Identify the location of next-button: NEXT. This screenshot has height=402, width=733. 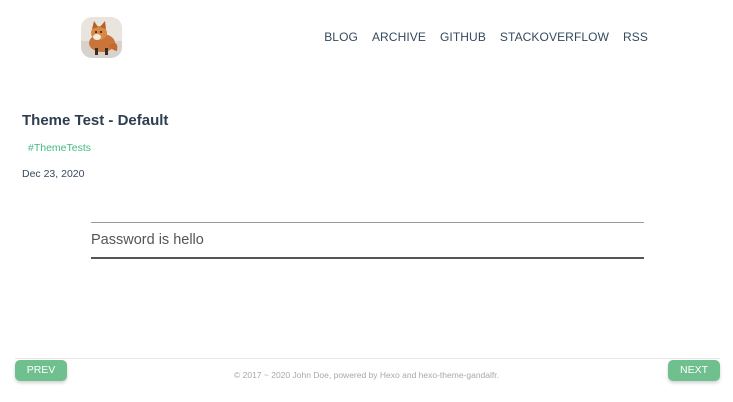
(694, 370).